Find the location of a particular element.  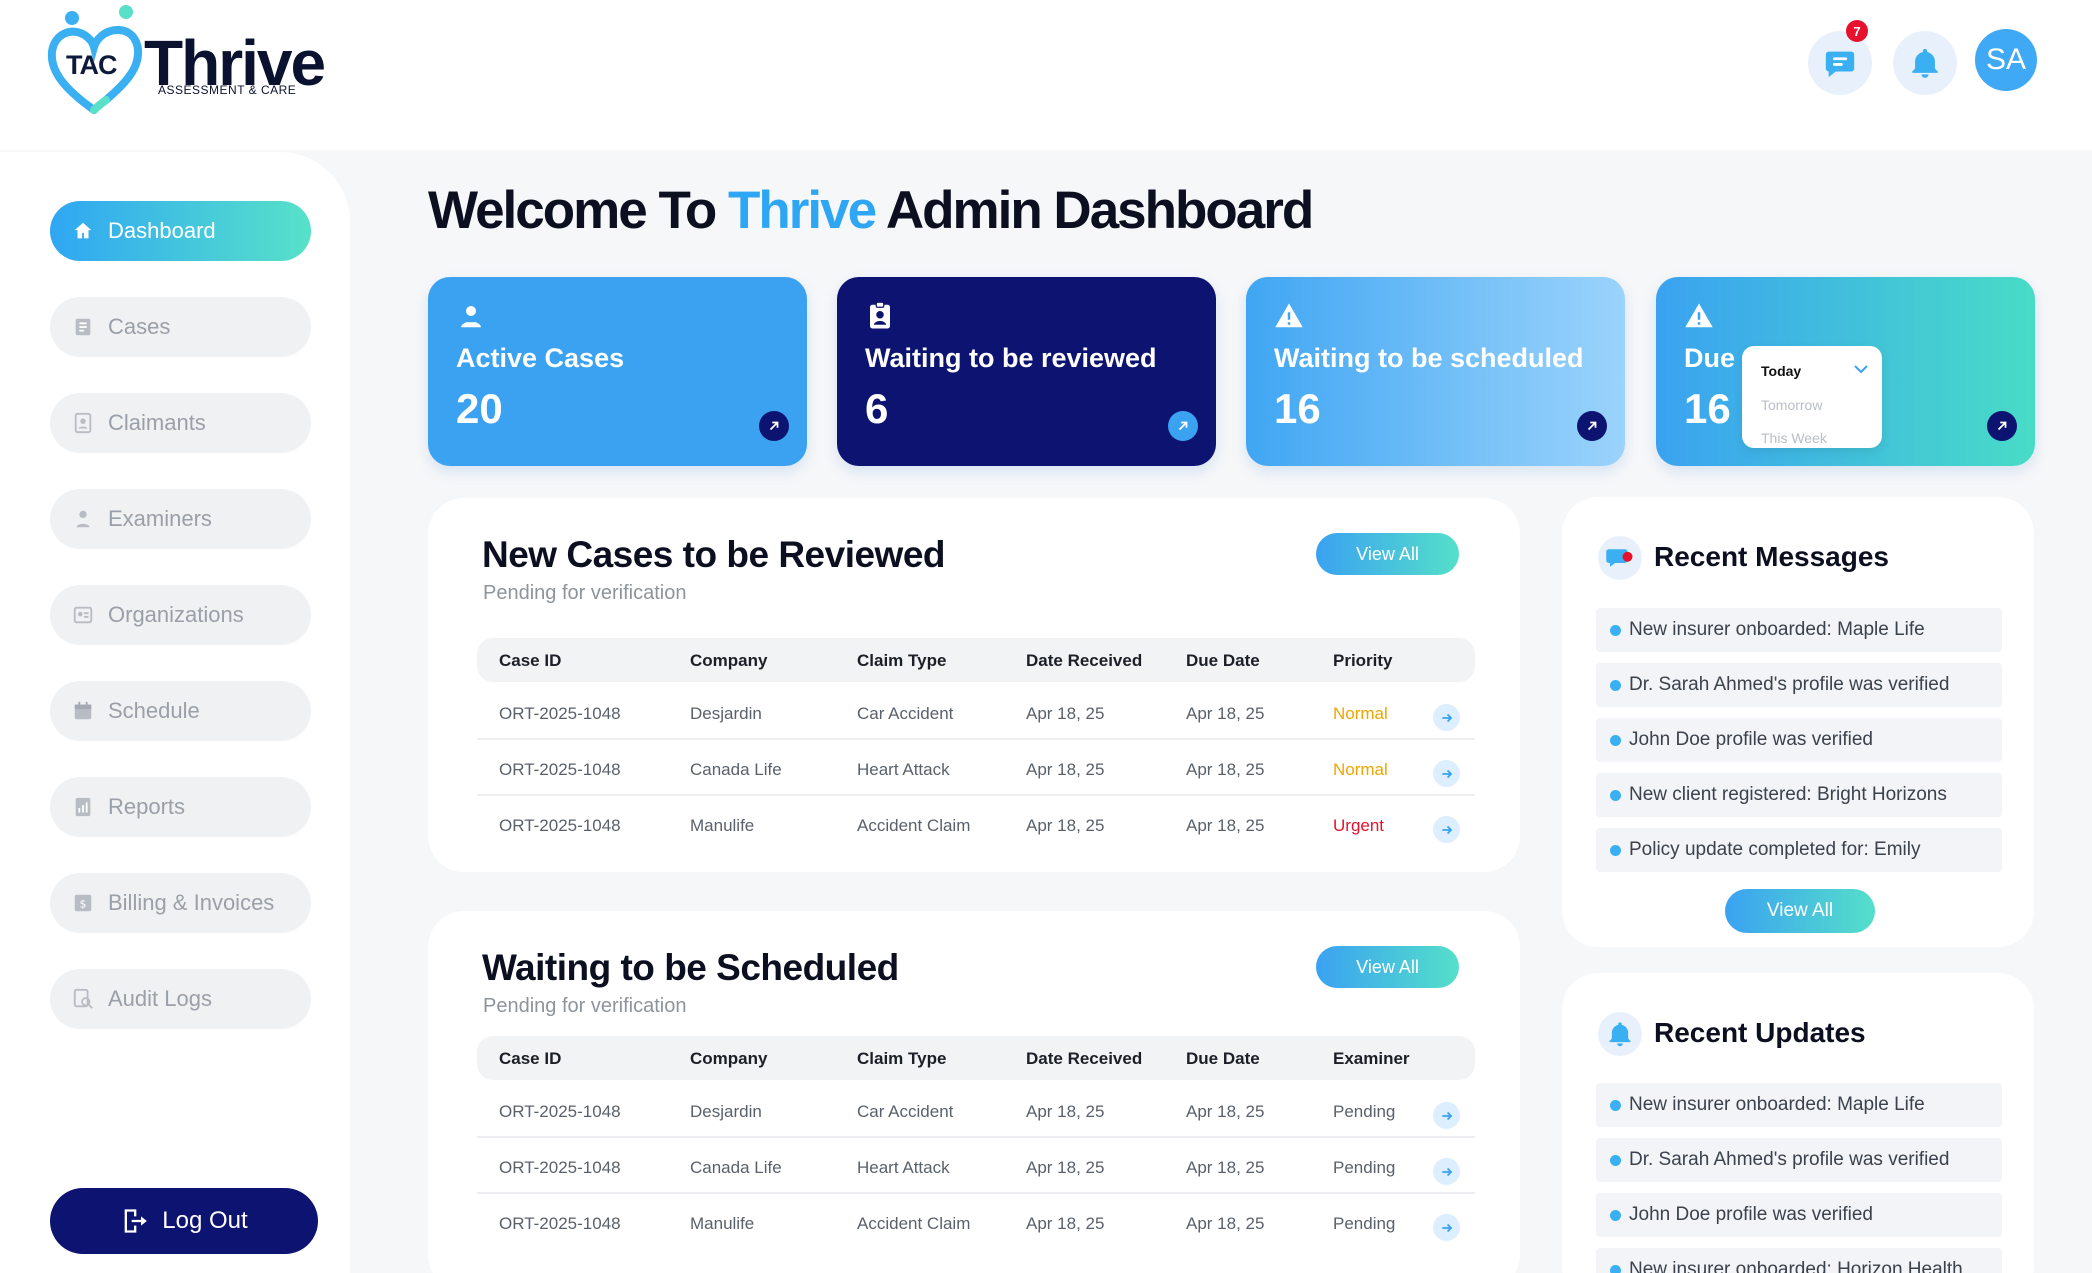

stat-label: Waiting to be reviewed is located at coordinates (1011, 358).